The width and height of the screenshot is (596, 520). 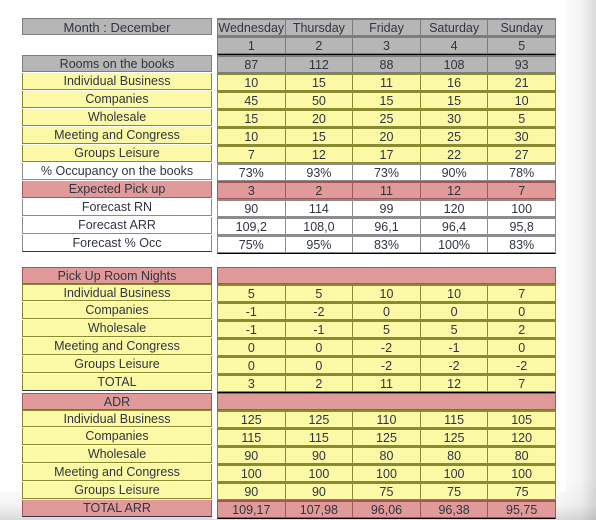 What do you see at coordinates (521, 244) in the screenshot?
I see `data-cell: 83%` at bounding box center [521, 244].